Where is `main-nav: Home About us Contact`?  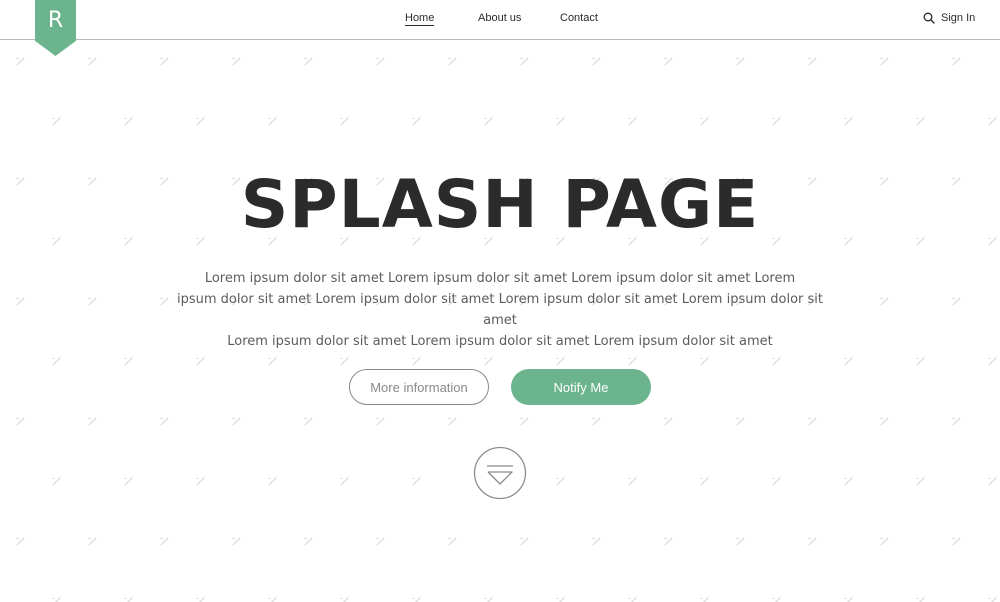 main-nav: Home About us Contact is located at coordinates (500, 22).